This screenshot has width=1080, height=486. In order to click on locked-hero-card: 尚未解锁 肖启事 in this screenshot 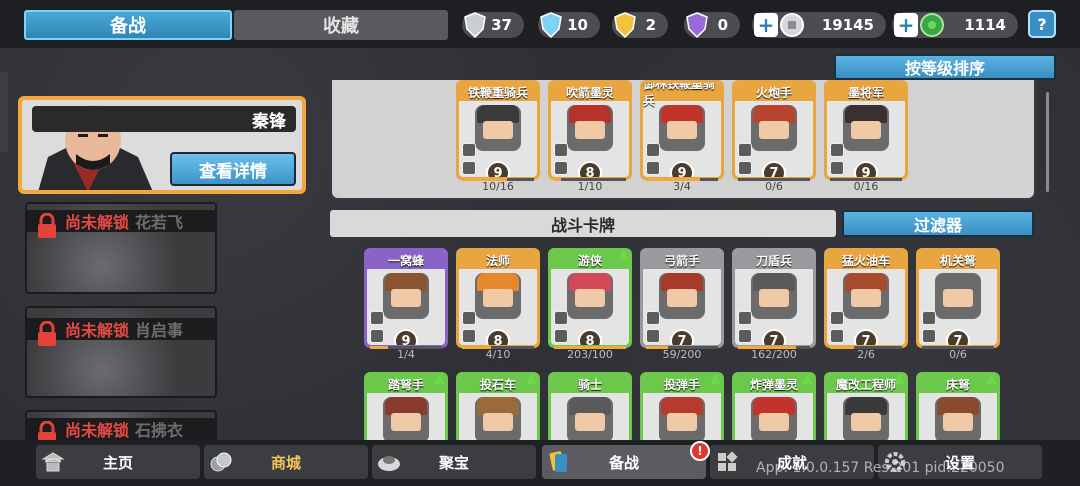, I will do `click(121, 352)`.